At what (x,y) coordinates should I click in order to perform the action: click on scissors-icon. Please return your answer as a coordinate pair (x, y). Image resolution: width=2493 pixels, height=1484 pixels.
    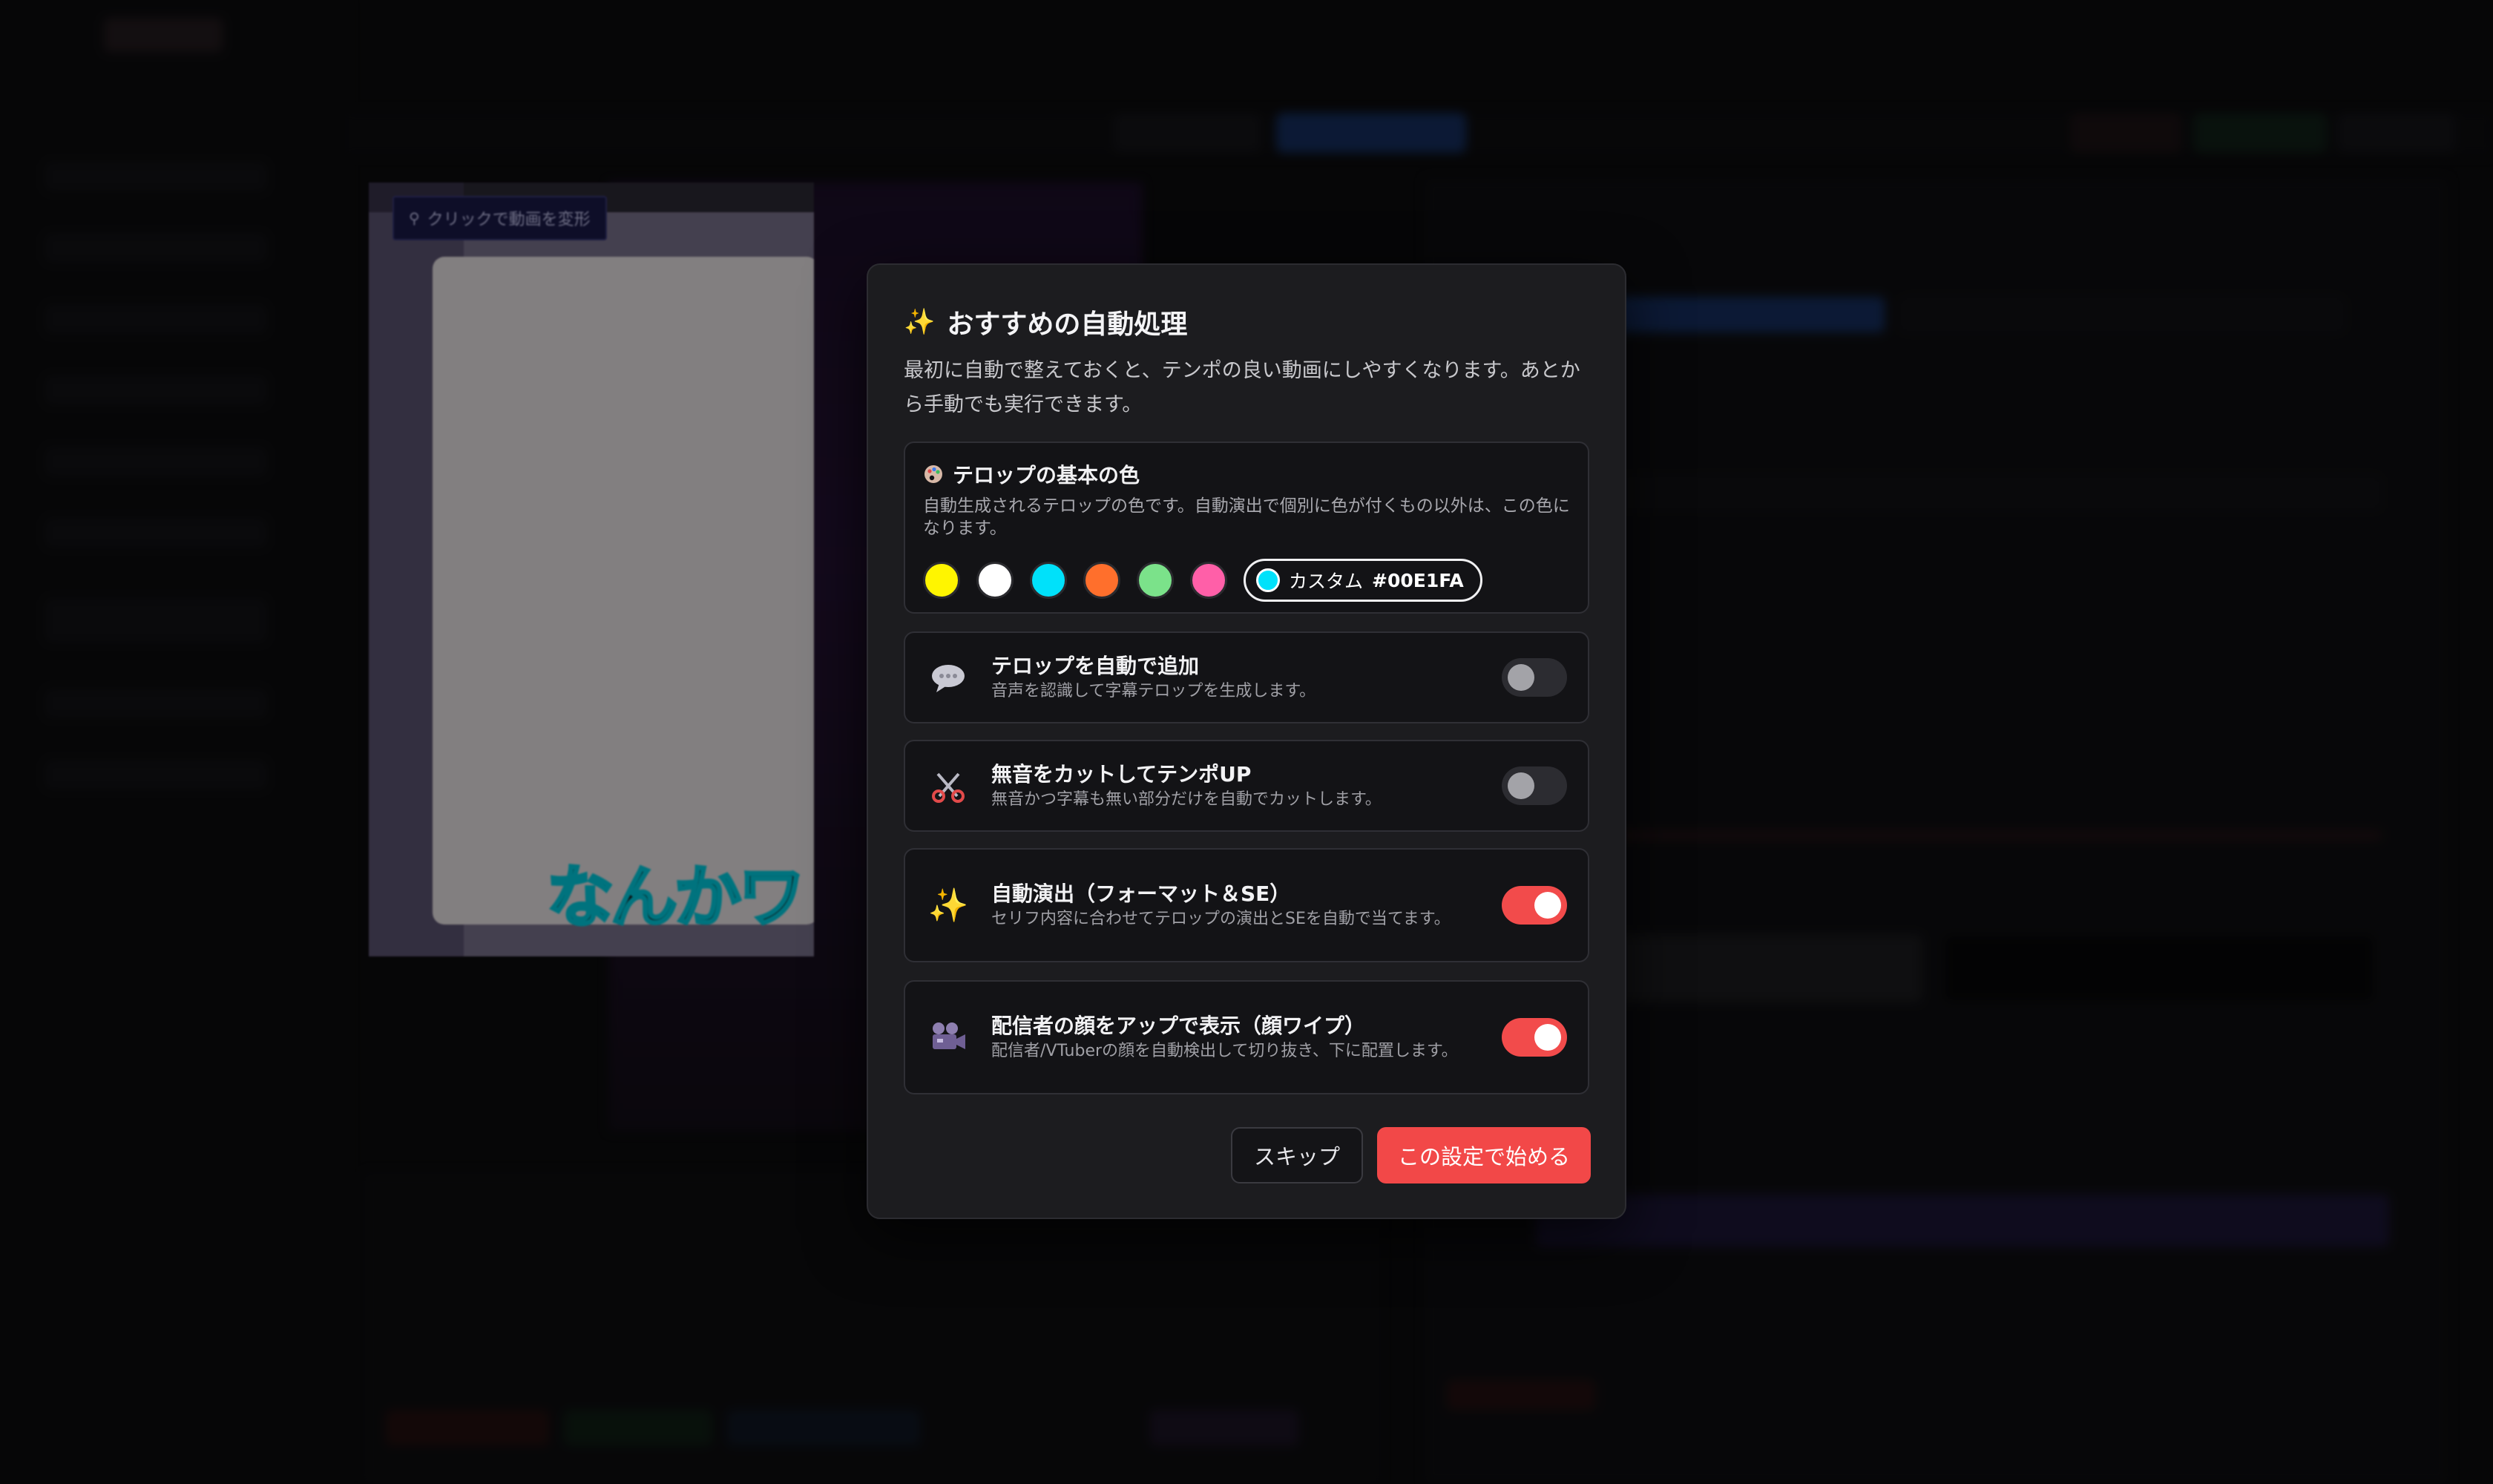
    Looking at the image, I should click on (948, 786).